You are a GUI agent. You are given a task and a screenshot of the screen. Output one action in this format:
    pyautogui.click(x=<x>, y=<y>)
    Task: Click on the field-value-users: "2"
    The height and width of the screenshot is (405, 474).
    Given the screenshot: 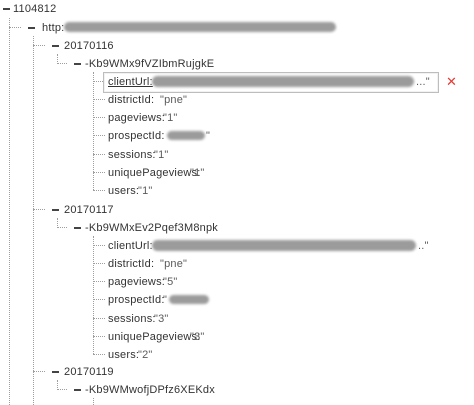 What is the action you would take?
    pyautogui.click(x=145, y=355)
    